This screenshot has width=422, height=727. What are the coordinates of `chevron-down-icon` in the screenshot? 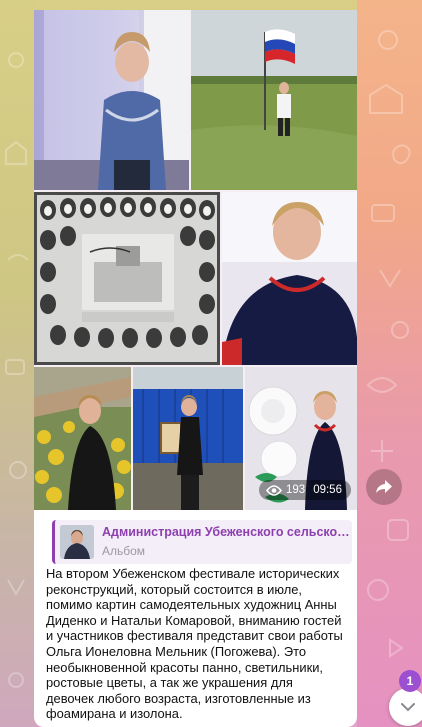 It's located at (408, 707).